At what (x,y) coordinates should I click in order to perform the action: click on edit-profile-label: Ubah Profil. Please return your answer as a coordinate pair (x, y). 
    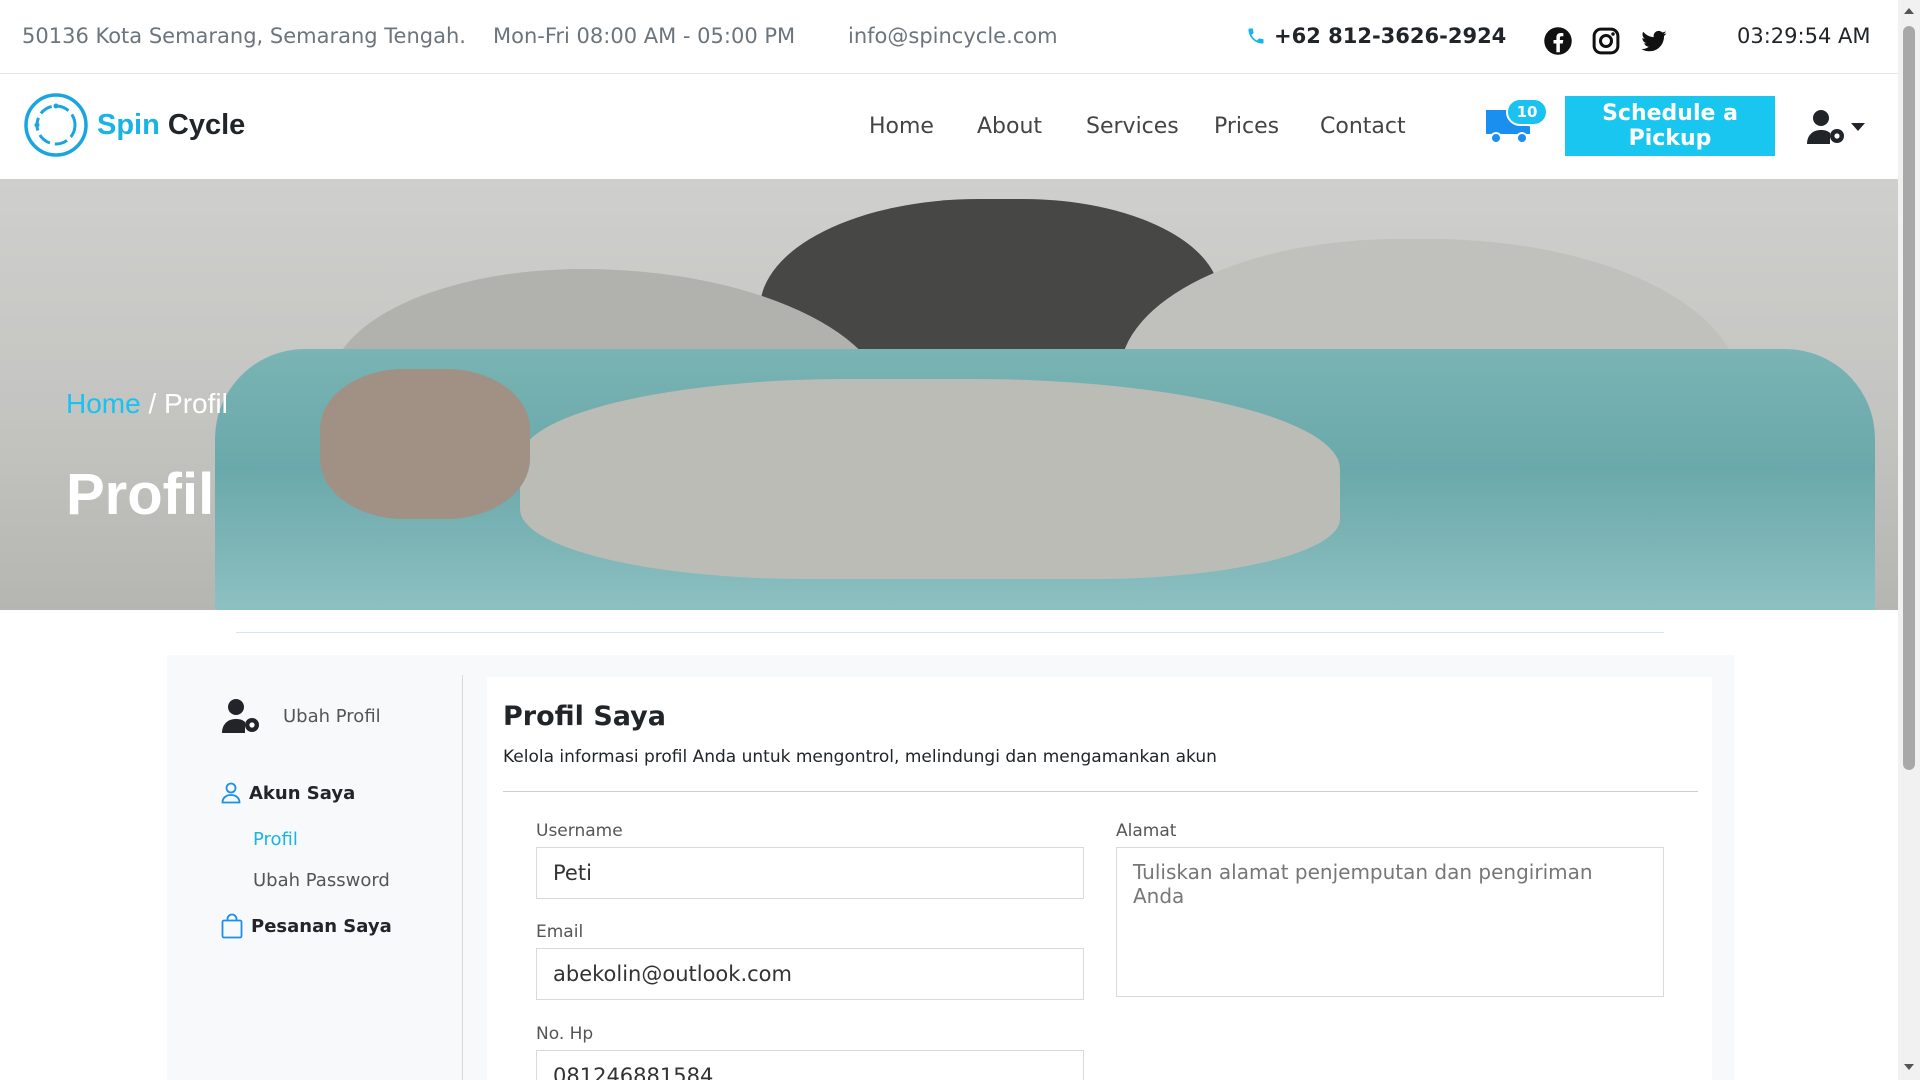
    Looking at the image, I should click on (332, 716).